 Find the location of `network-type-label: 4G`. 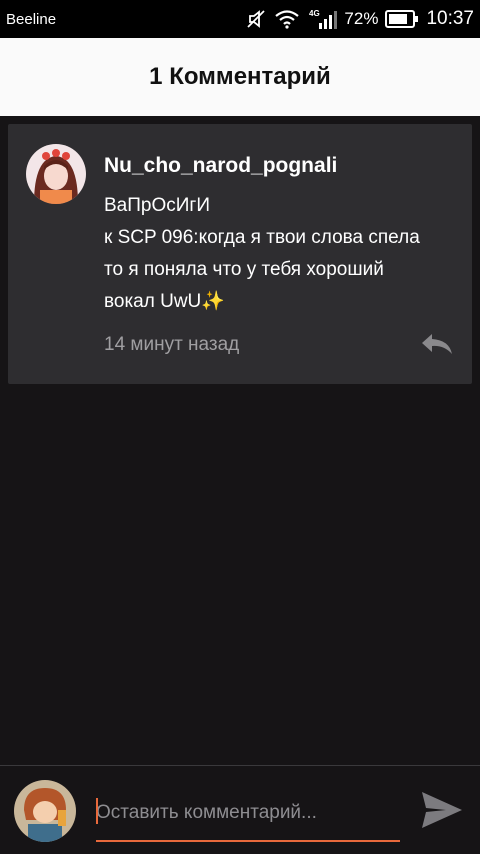

network-type-label: 4G is located at coordinates (314, 13).